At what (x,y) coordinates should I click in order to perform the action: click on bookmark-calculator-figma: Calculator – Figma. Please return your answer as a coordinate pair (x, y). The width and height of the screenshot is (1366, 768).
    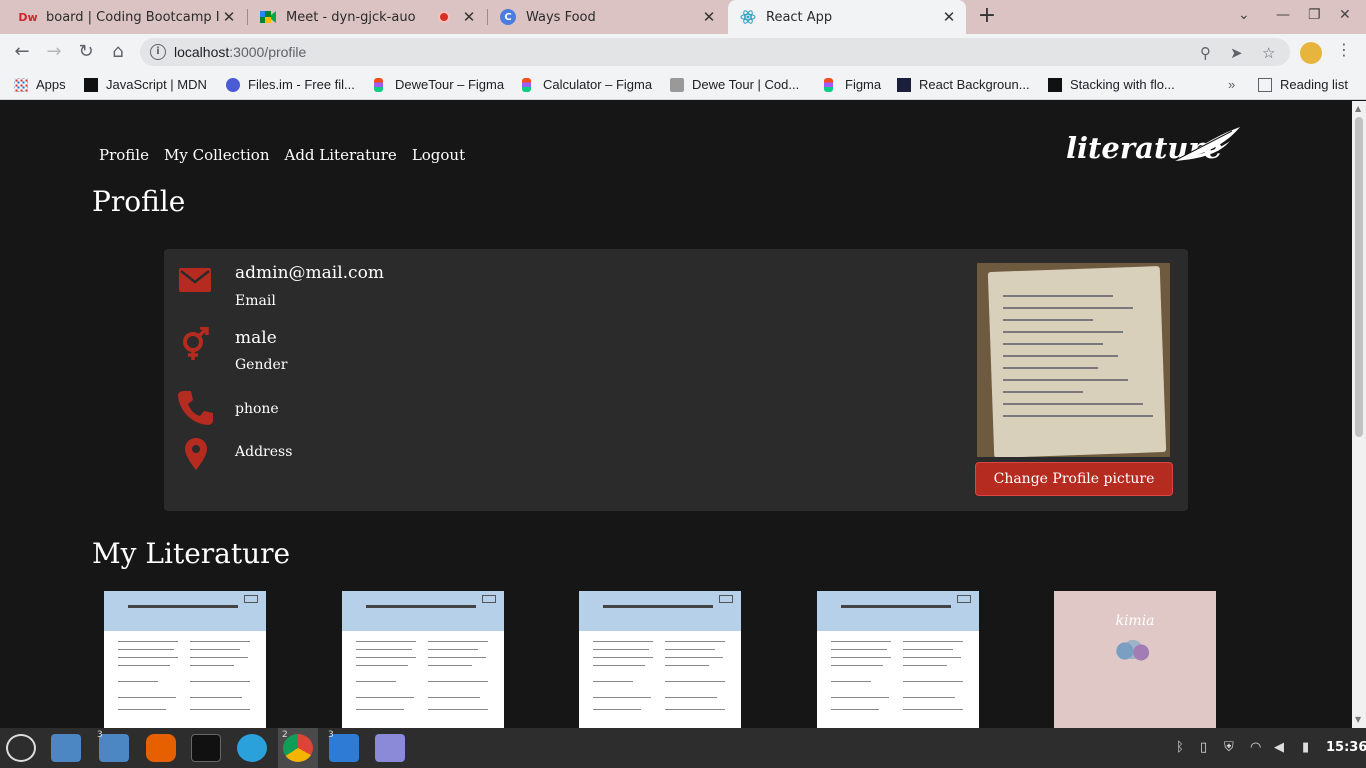
    Looking at the image, I should click on (587, 84).